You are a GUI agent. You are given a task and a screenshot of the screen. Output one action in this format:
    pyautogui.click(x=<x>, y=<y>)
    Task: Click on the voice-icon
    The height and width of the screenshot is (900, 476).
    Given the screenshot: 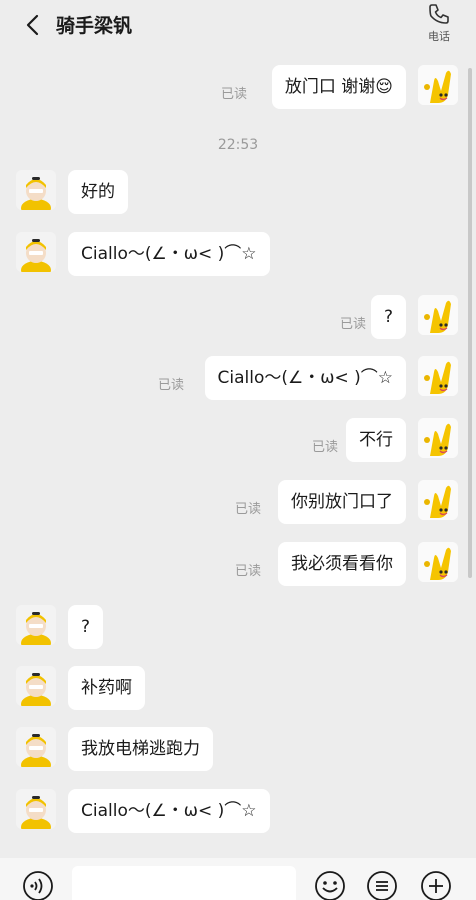 What is the action you would take?
    pyautogui.click(x=38, y=885)
    